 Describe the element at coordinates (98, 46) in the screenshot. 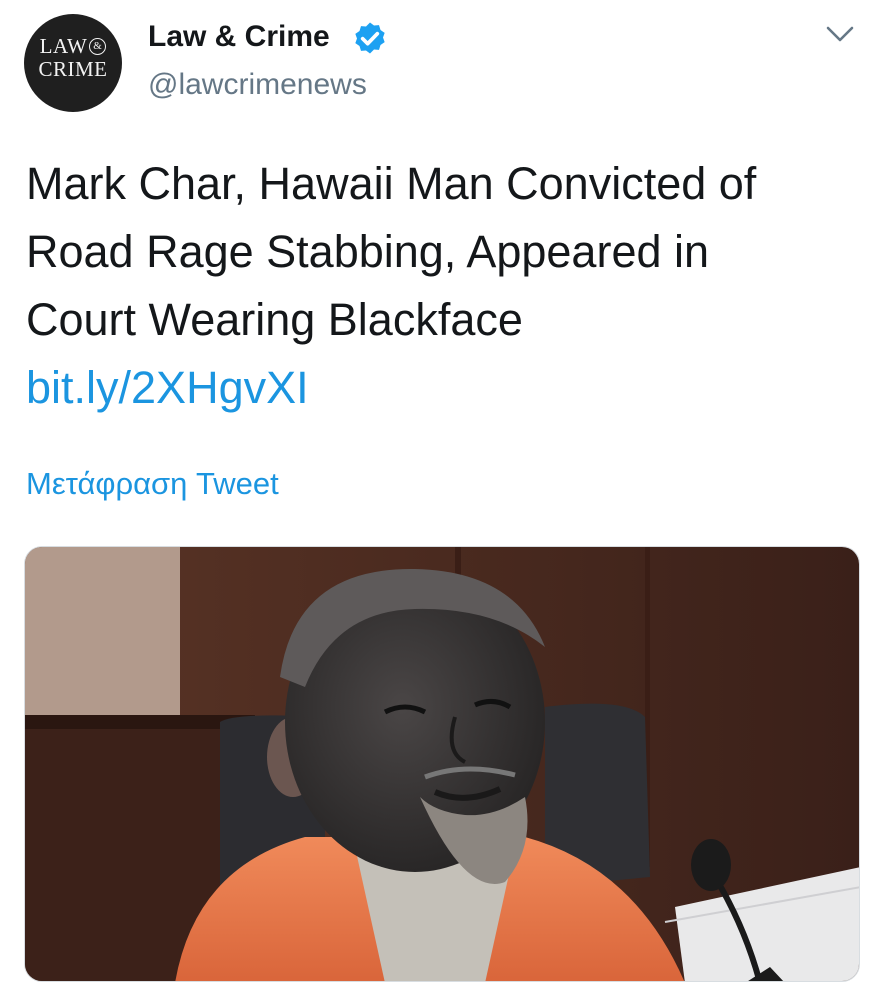

I see `avatar-logo-ampersand: &` at that location.